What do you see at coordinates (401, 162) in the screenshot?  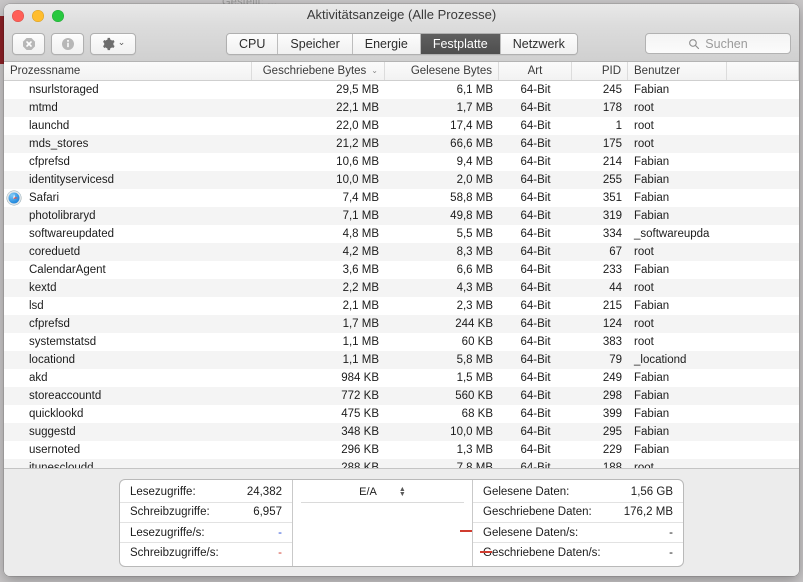 I see `table-row: cfprefsd 10,6 MB 9,4 MB 64-Bit 214 Fabian` at bounding box center [401, 162].